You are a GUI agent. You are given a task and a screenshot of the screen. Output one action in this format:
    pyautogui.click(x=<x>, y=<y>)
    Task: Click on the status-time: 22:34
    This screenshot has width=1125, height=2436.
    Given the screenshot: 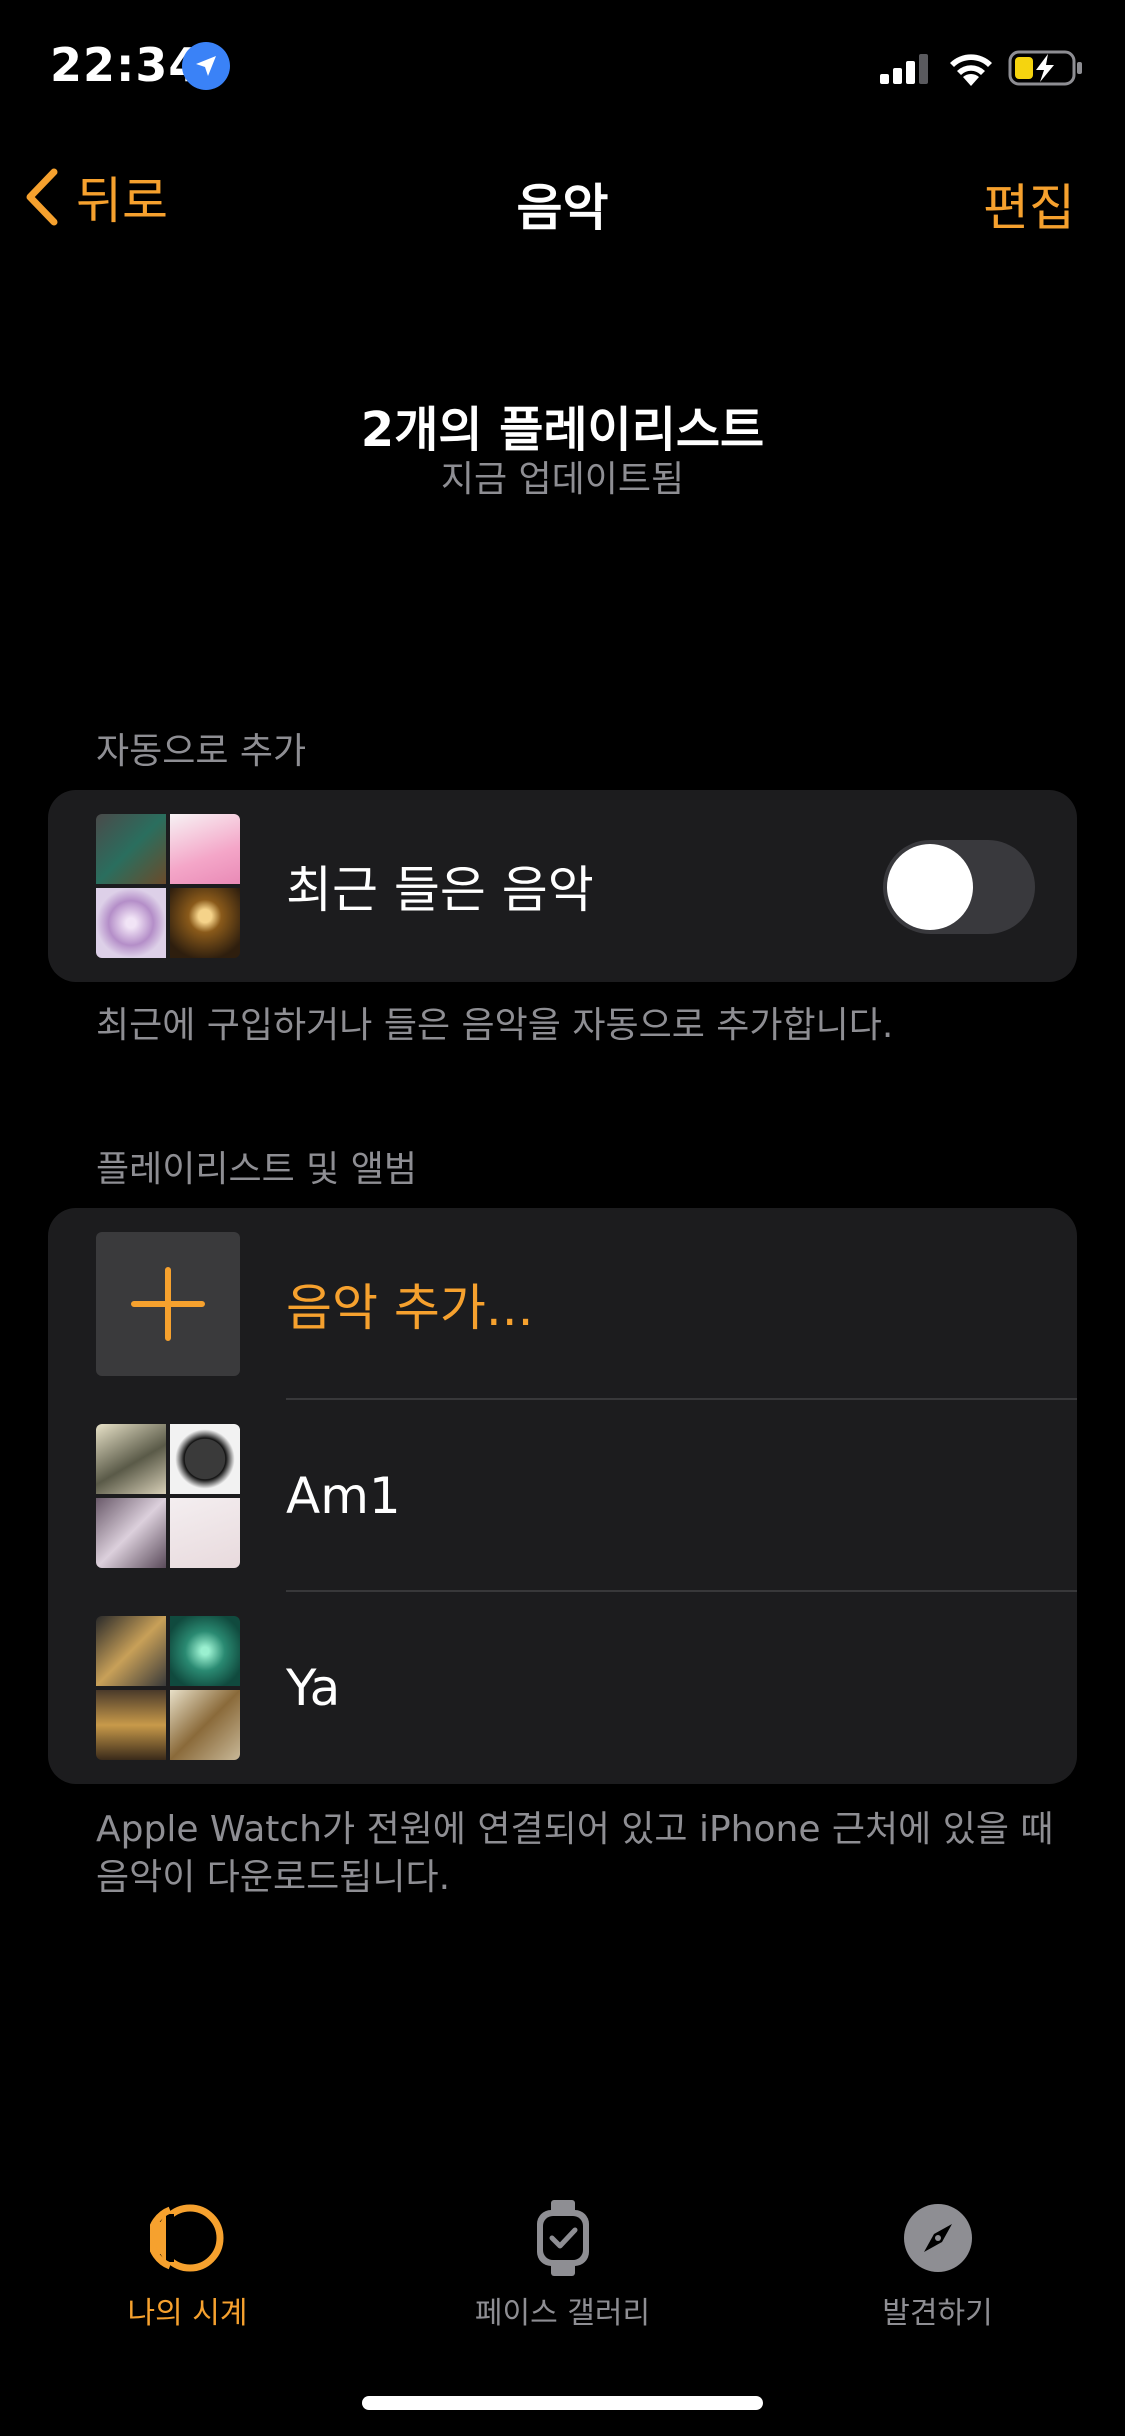 What is the action you would take?
    pyautogui.click(x=126, y=65)
    